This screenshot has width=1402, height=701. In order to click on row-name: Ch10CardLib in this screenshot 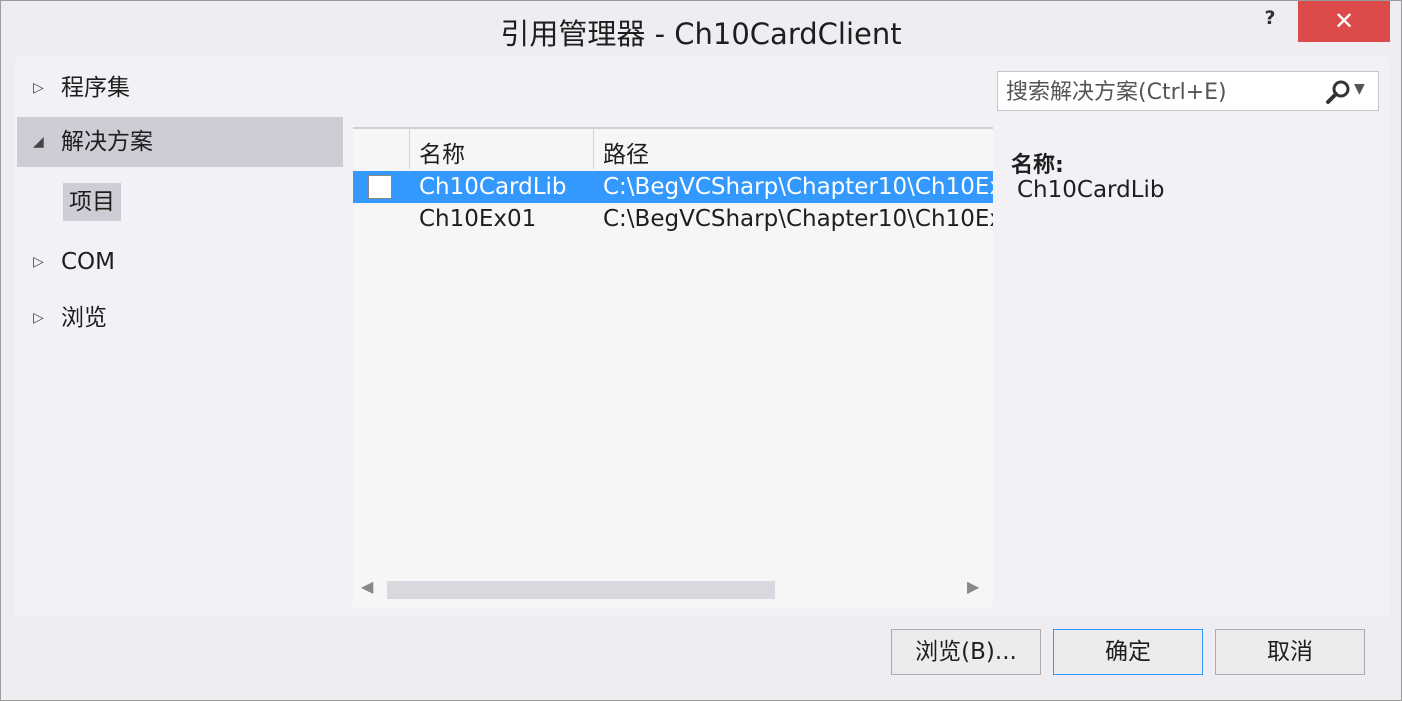, I will do `click(493, 187)`.